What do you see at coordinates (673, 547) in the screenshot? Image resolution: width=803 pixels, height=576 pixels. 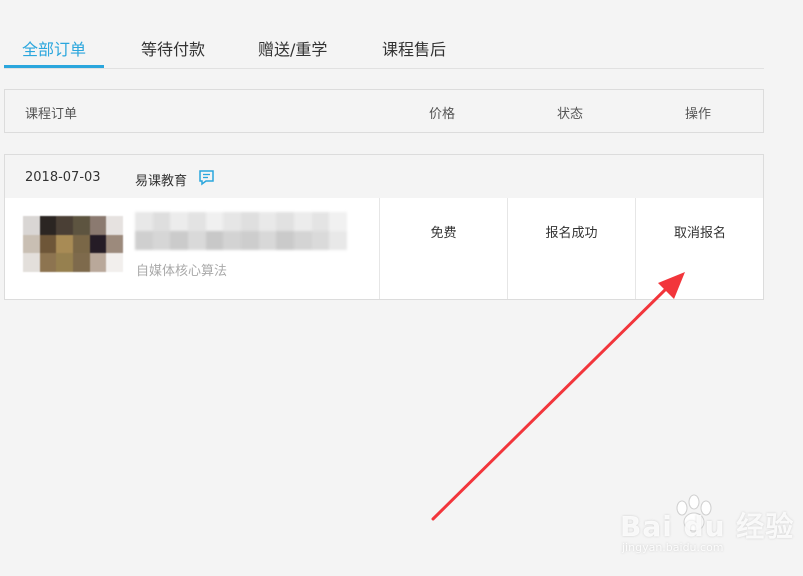 I see `watermark-url: jingyan.baidu.com` at bounding box center [673, 547].